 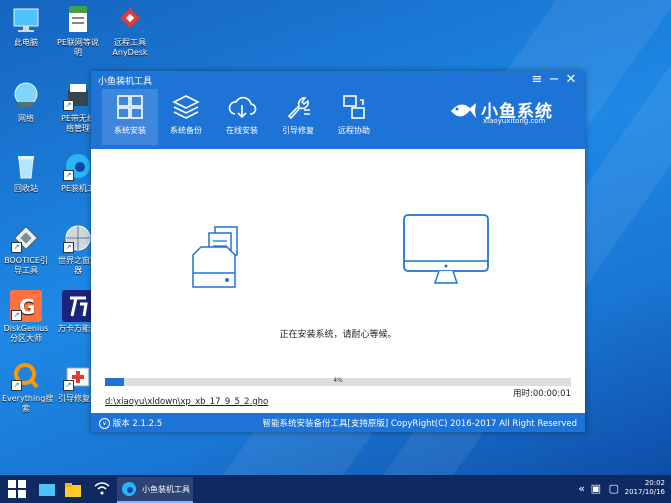 What do you see at coordinates (654, 483) in the screenshot?
I see `clock-time: 20:02` at bounding box center [654, 483].